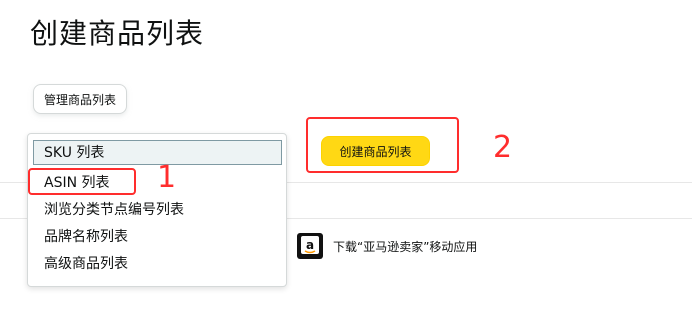 This screenshot has width=692, height=316. Describe the element at coordinates (117, 33) in the screenshot. I see `page-title: 创建商品列表` at that location.